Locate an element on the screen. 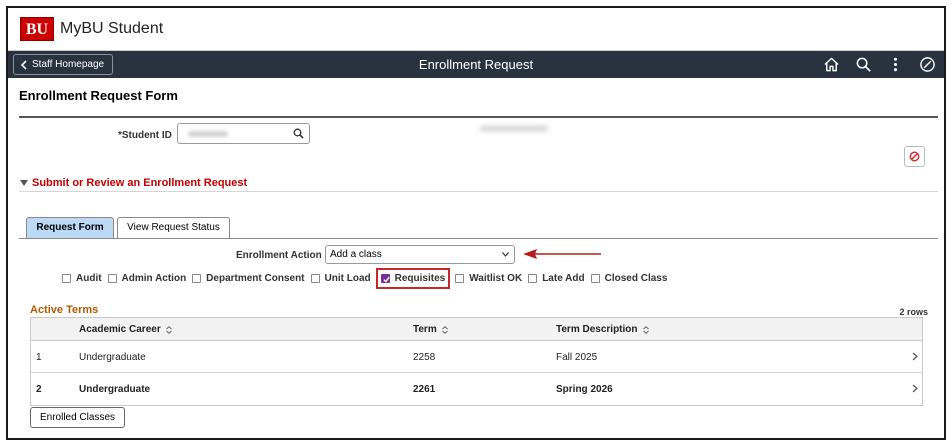 Image resolution: width=952 pixels, height=445 pixels. checkbox-unit-load: Unit Load is located at coordinates (340, 278).